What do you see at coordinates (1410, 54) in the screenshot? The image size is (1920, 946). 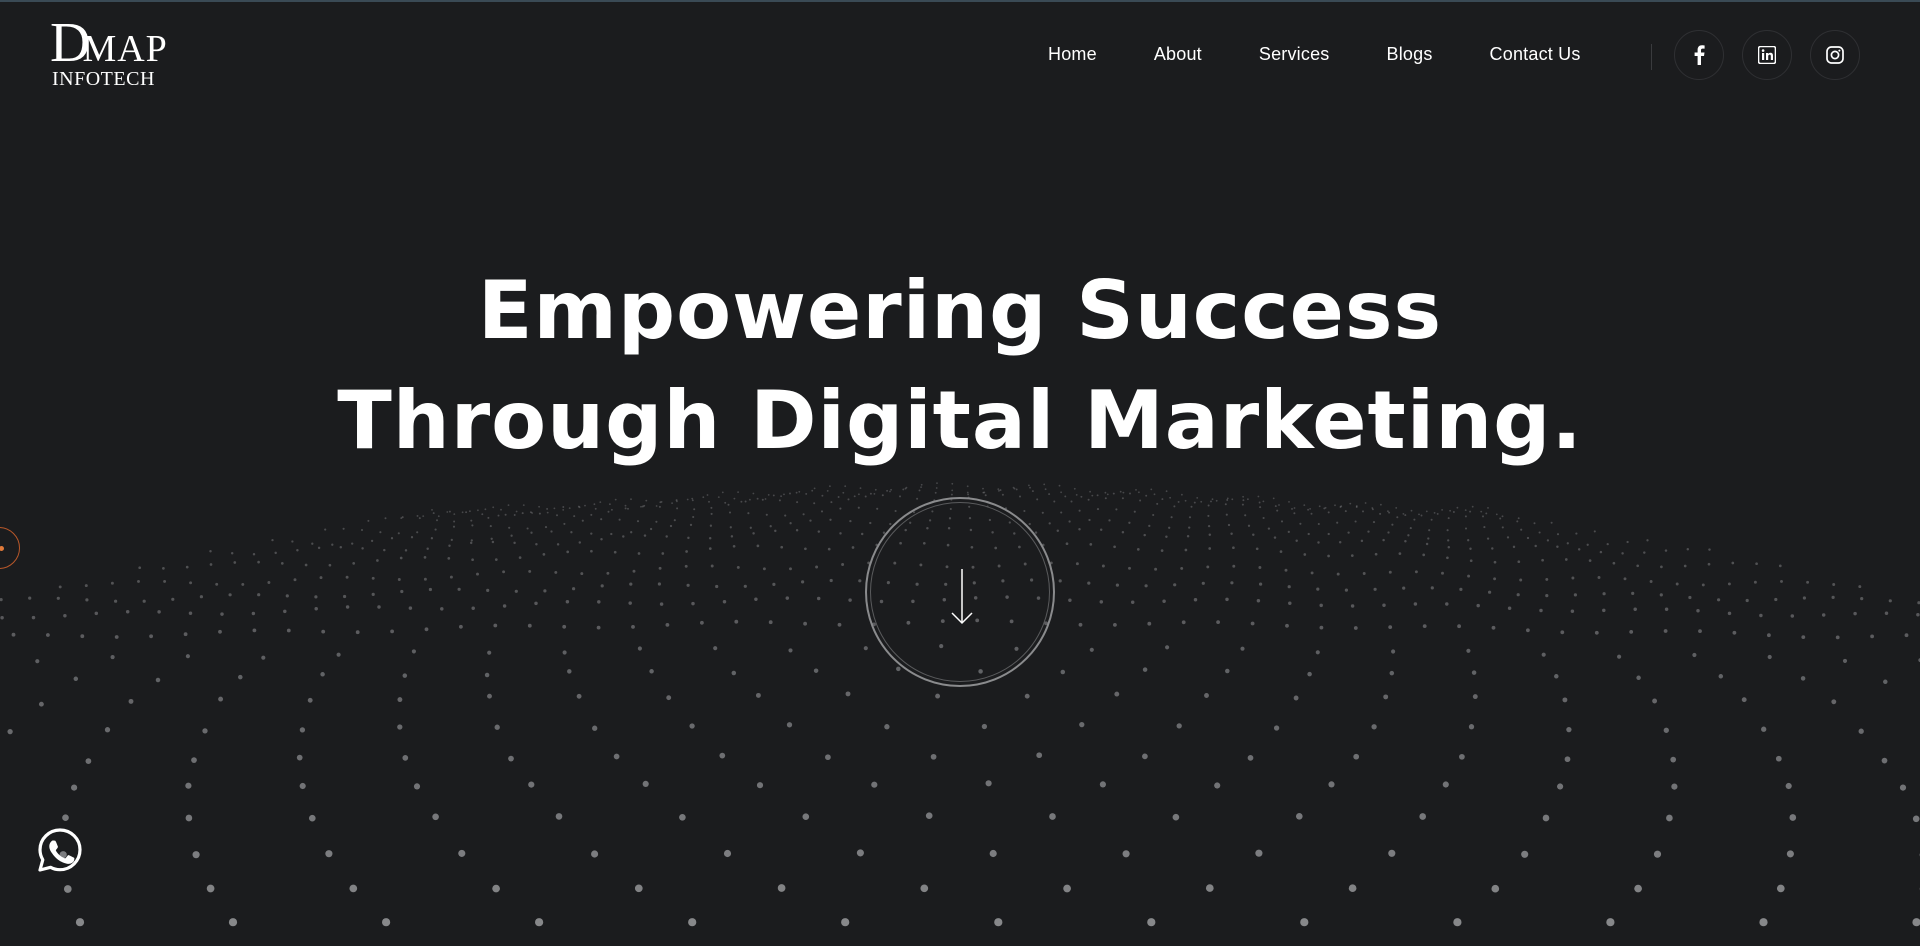 I see `nav-blogs: Blogs` at bounding box center [1410, 54].